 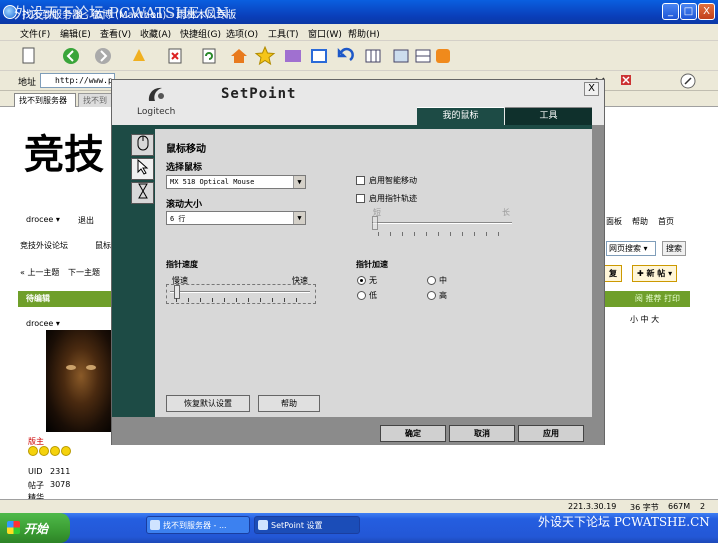 I want to click on smile-icon, so click(x=66, y=451).